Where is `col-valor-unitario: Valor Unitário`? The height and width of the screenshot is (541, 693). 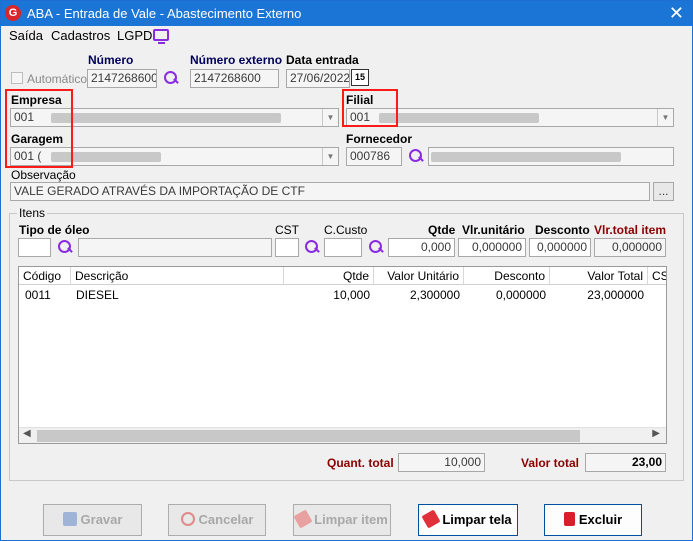 col-valor-unitario: Valor Unitário is located at coordinates (419, 276).